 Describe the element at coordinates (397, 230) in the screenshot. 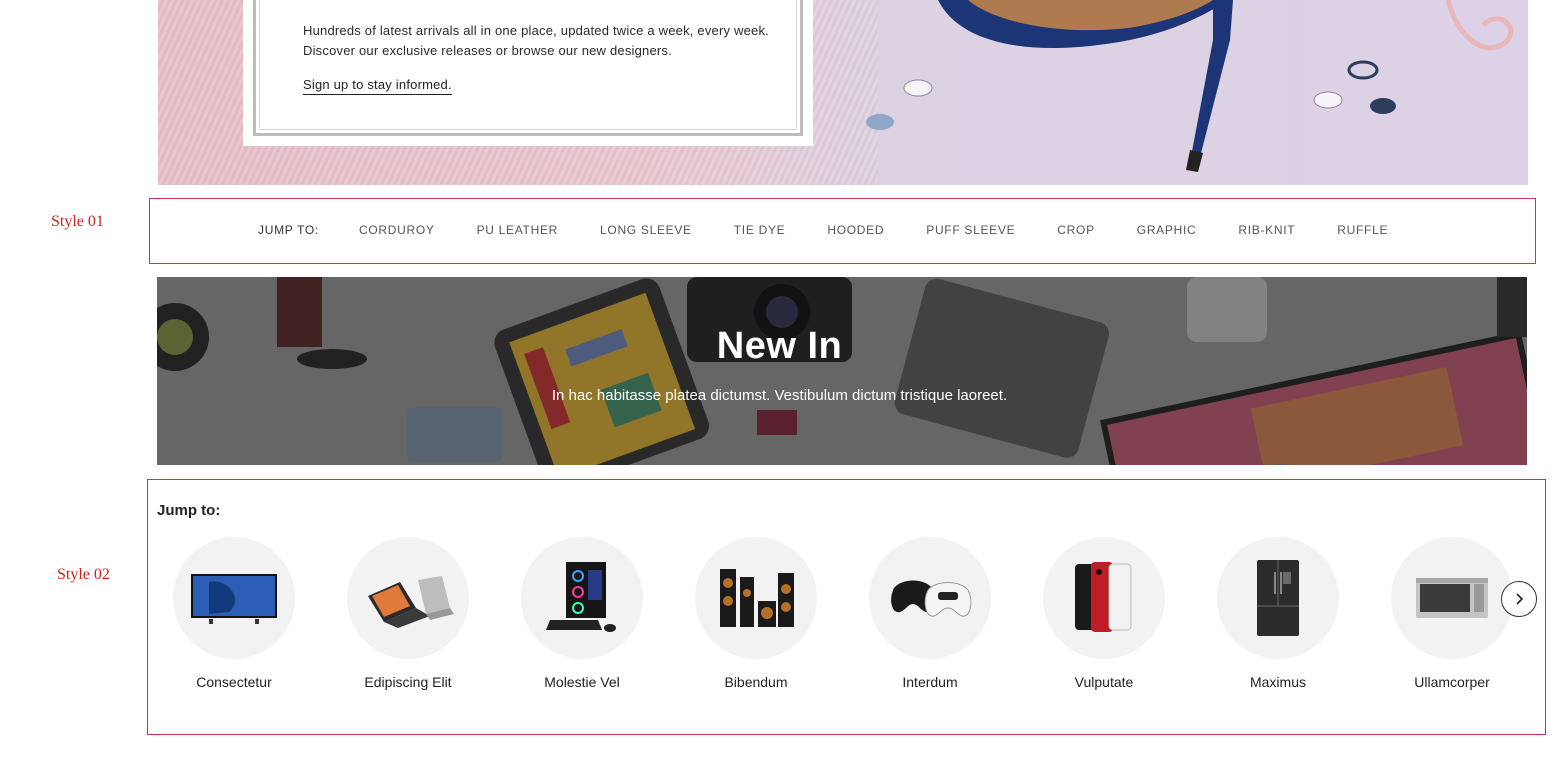

I see `jump-link-corduroy: CORDUROY` at that location.